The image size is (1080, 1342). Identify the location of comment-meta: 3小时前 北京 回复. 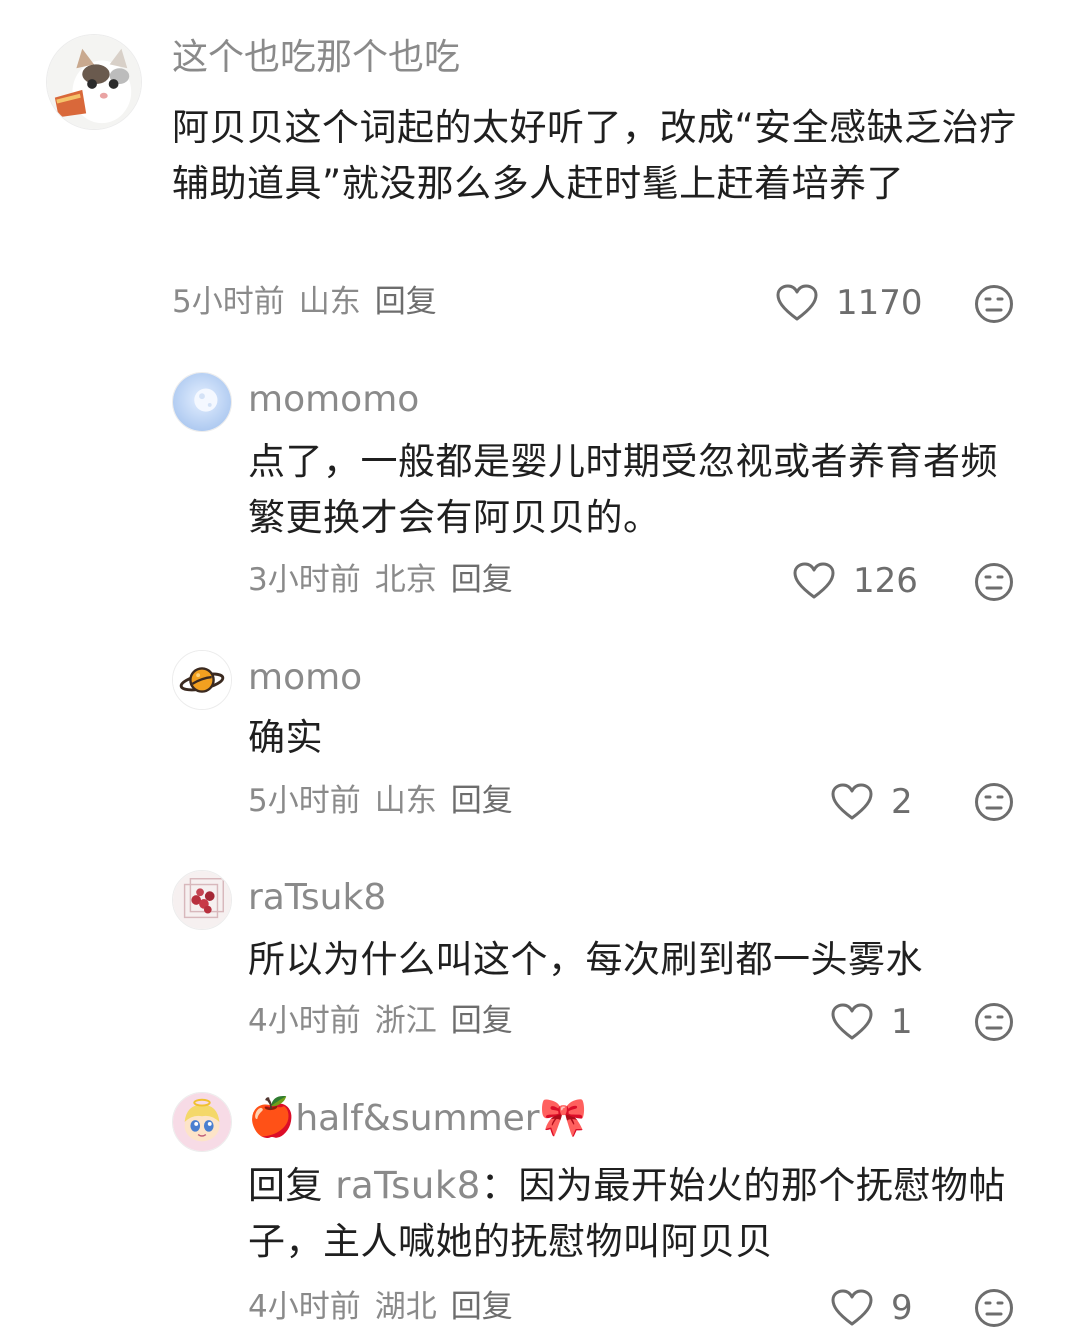
(387, 580).